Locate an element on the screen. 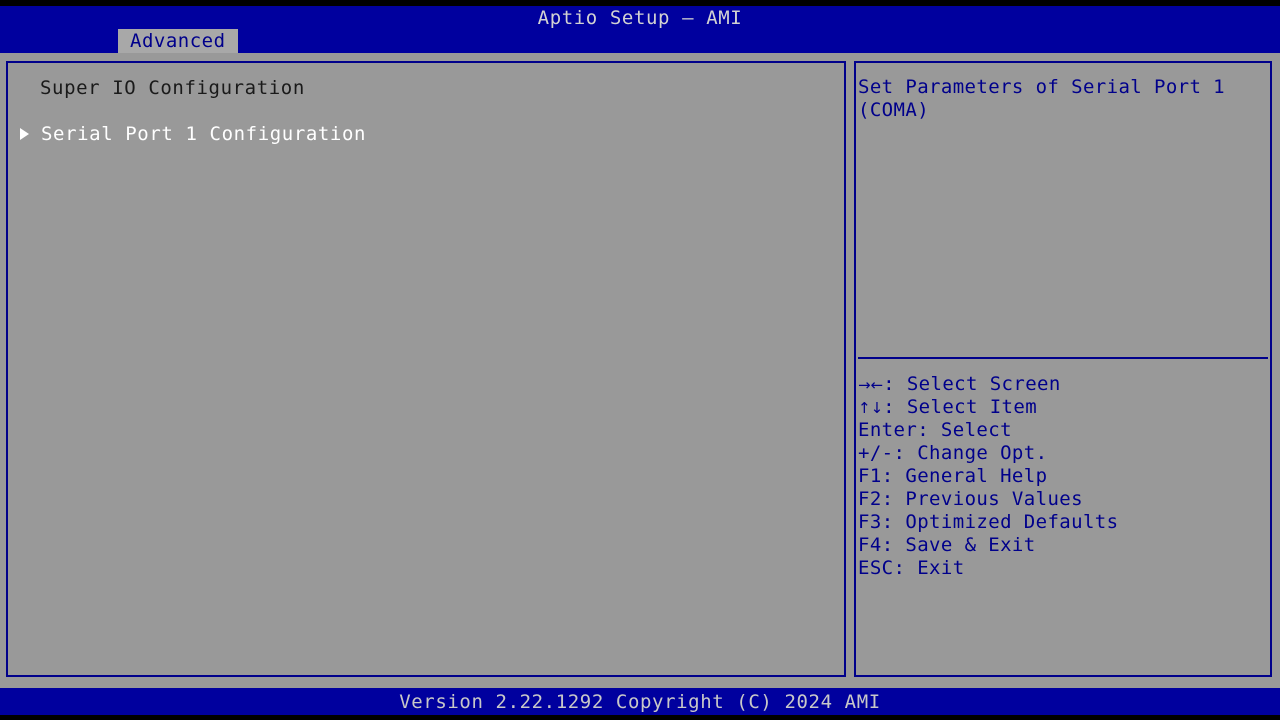 The height and width of the screenshot is (720, 1280). key-legend-row: ↑↓: Select Item is located at coordinates (1064, 407).